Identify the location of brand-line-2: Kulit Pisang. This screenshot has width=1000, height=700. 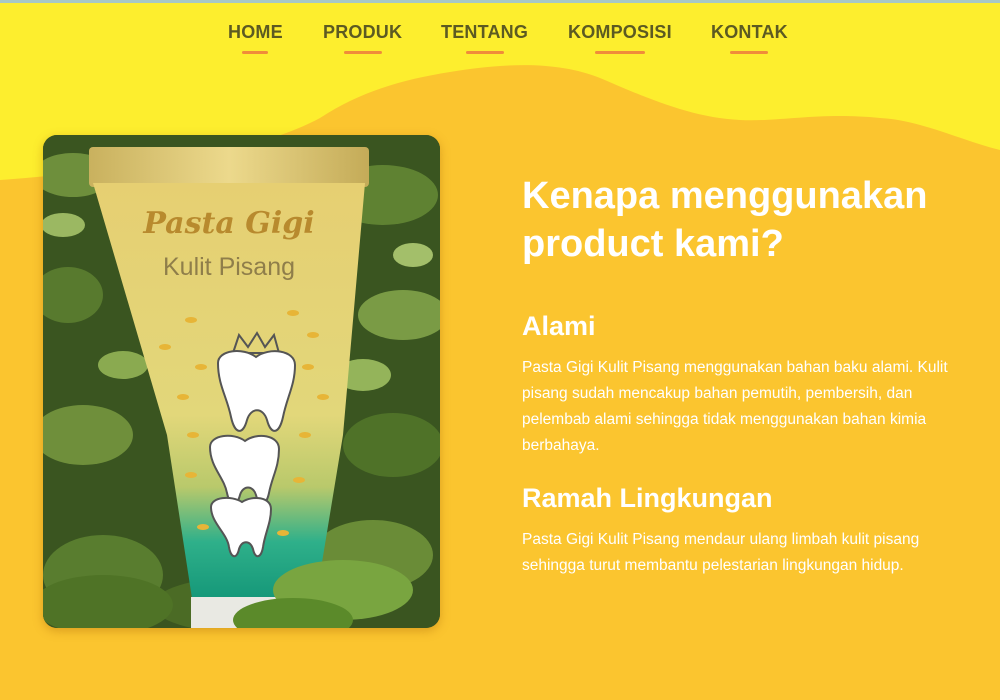
(229, 267).